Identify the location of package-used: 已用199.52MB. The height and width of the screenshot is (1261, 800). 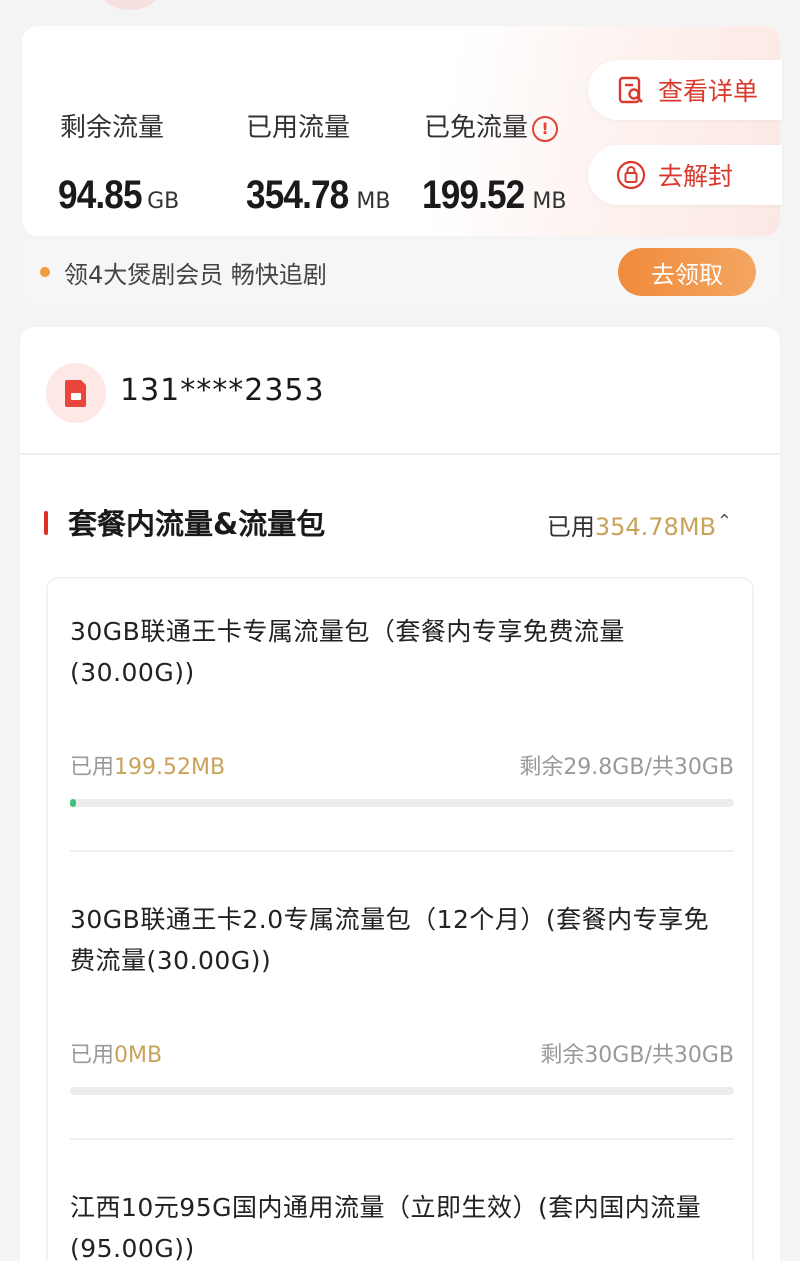
(147, 765).